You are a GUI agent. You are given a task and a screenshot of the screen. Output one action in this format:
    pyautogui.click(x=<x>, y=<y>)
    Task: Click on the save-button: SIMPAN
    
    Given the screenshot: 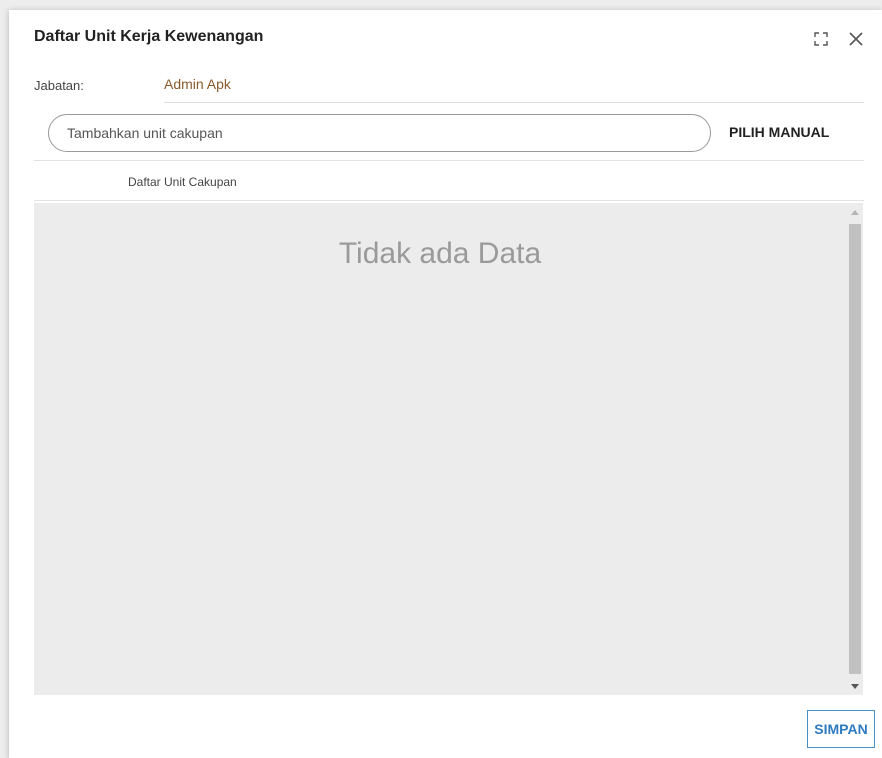 What is the action you would take?
    pyautogui.click(x=841, y=729)
    